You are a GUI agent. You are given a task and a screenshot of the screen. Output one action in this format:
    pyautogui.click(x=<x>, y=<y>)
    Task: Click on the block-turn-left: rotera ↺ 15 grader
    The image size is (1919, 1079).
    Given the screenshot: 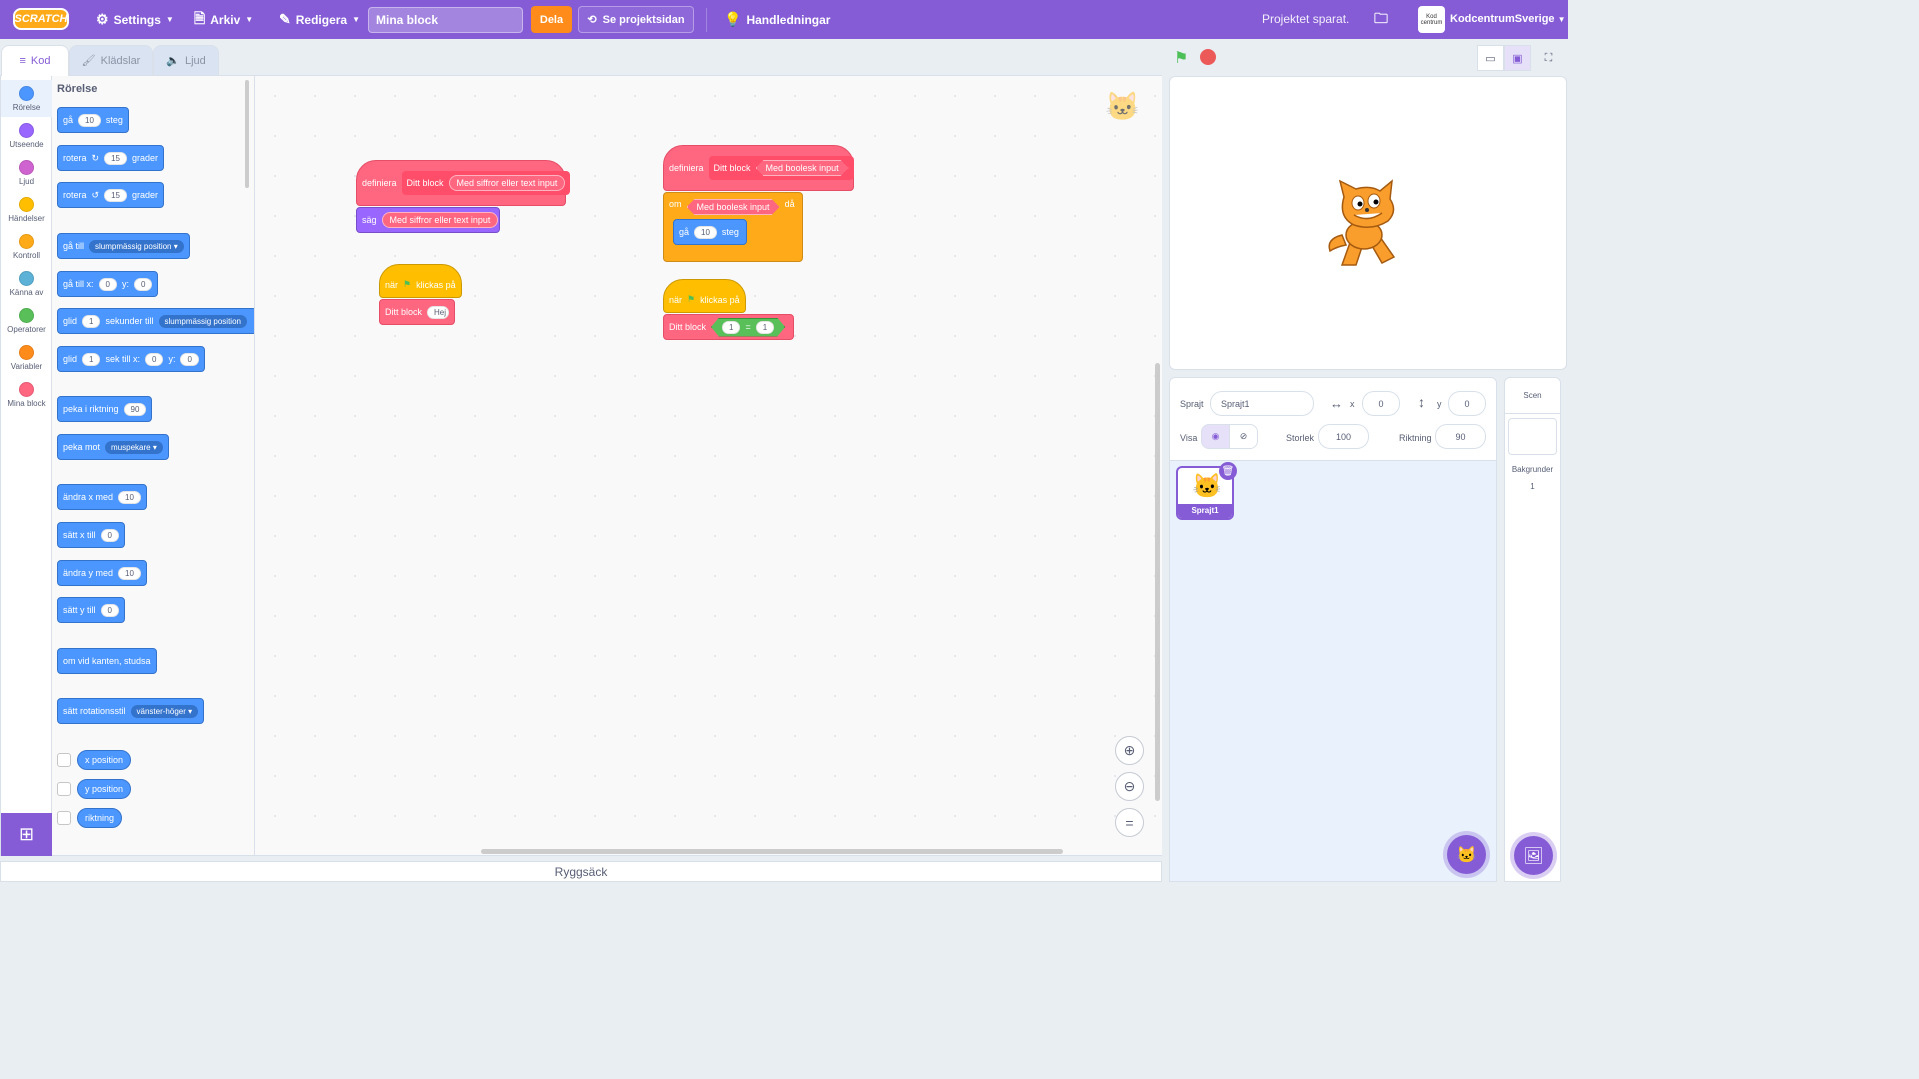 What is the action you would take?
    pyautogui.click(x=110, y=195)
    